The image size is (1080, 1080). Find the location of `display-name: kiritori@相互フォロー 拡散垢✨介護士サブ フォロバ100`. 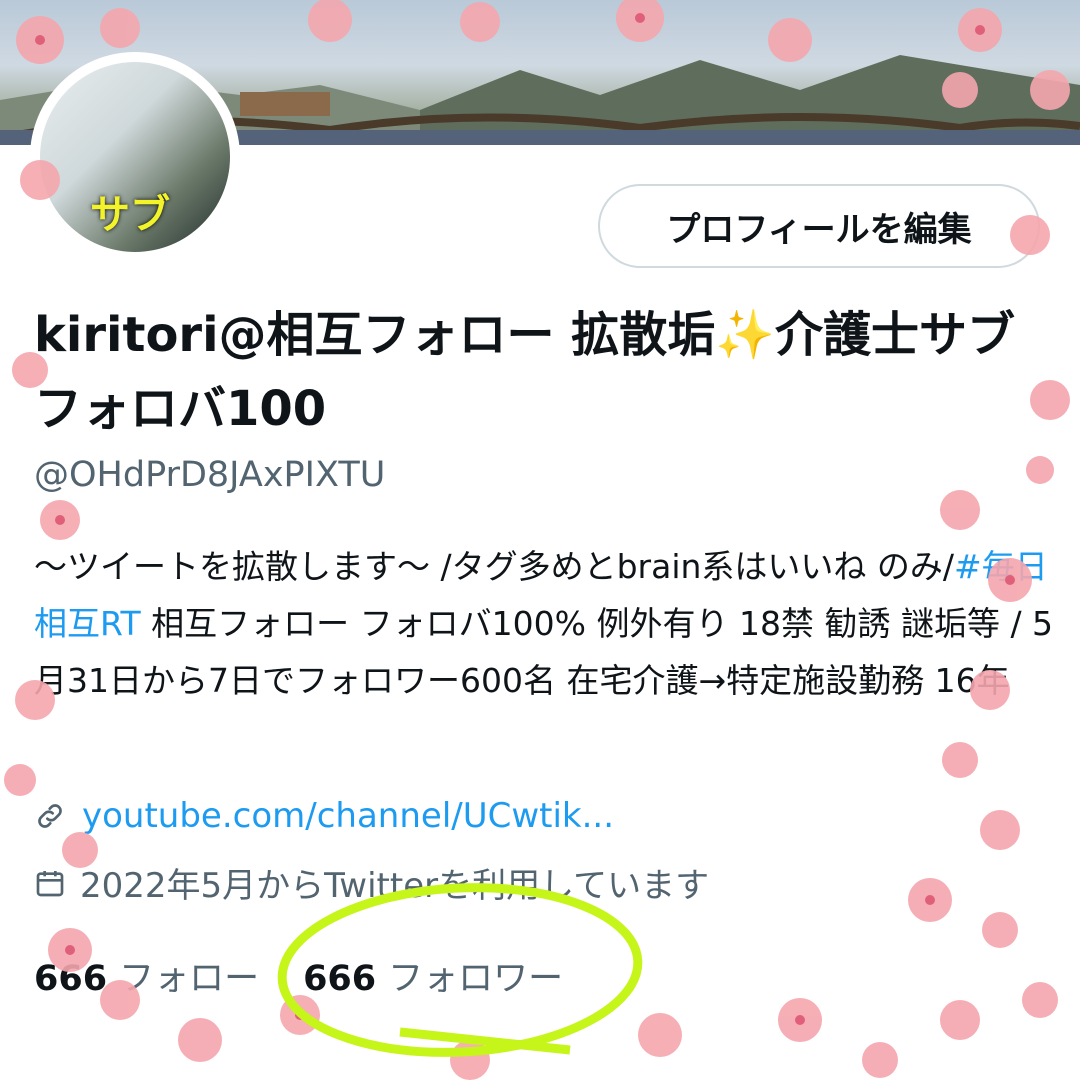

display-name: kiritori@相互フォロー 拡散垢✨介護士サブ フォロバ100 is located at coordinates (525, 372).